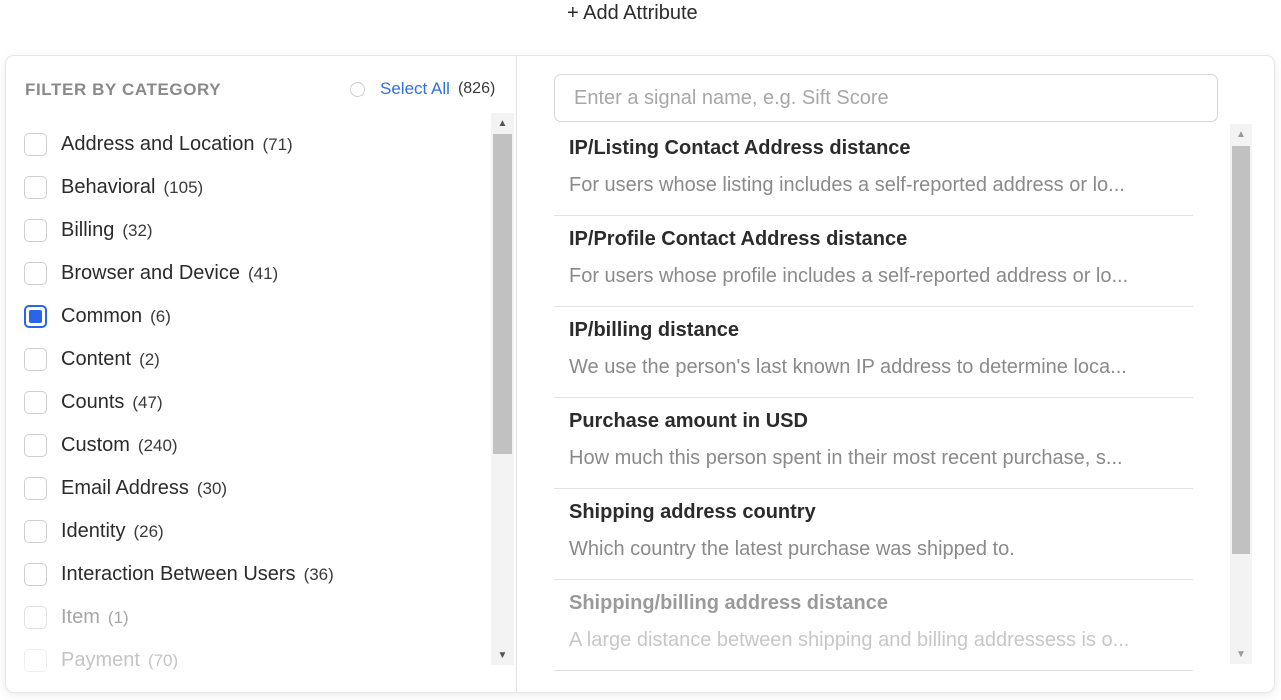 The image size is (1281, 700). What do you see at coordinates (254, 187) in the screenshot?
I see `category-item: Behavioral (105)` at bounding box center [254, 187].